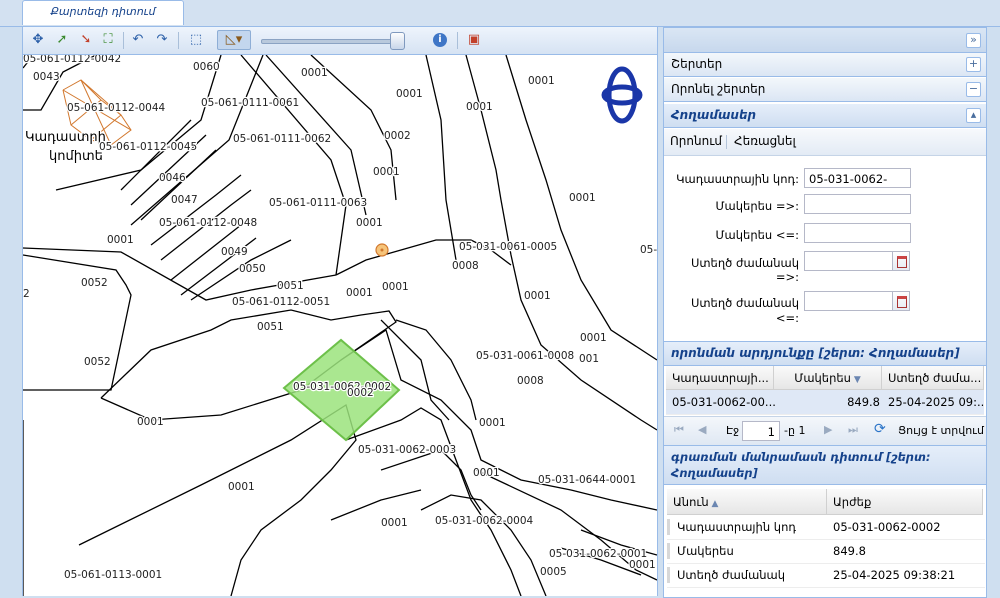 The width and height of the screenshot is (1000, 598). I want to click on tab-map-view: Քարտեզի դիտում, so click(103, 12).